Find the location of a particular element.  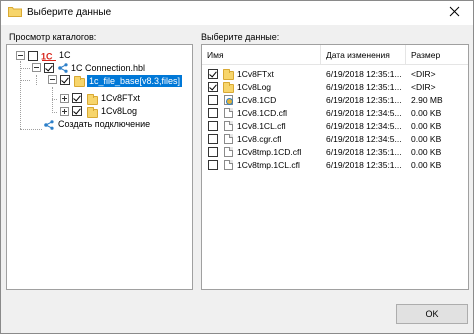

file-name: 1Cv8.1CD is located at coordinates (257, 100).